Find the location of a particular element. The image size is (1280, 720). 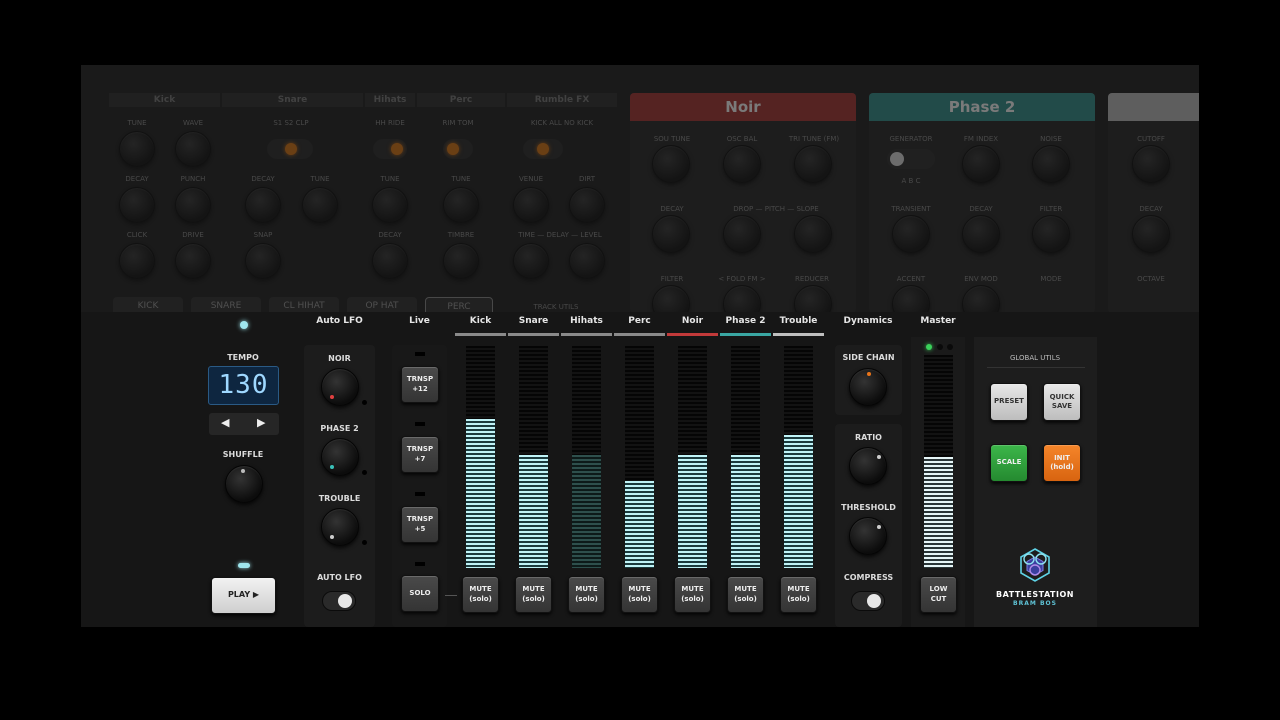

knob-kick-drive is located at coordinates (193, 261).